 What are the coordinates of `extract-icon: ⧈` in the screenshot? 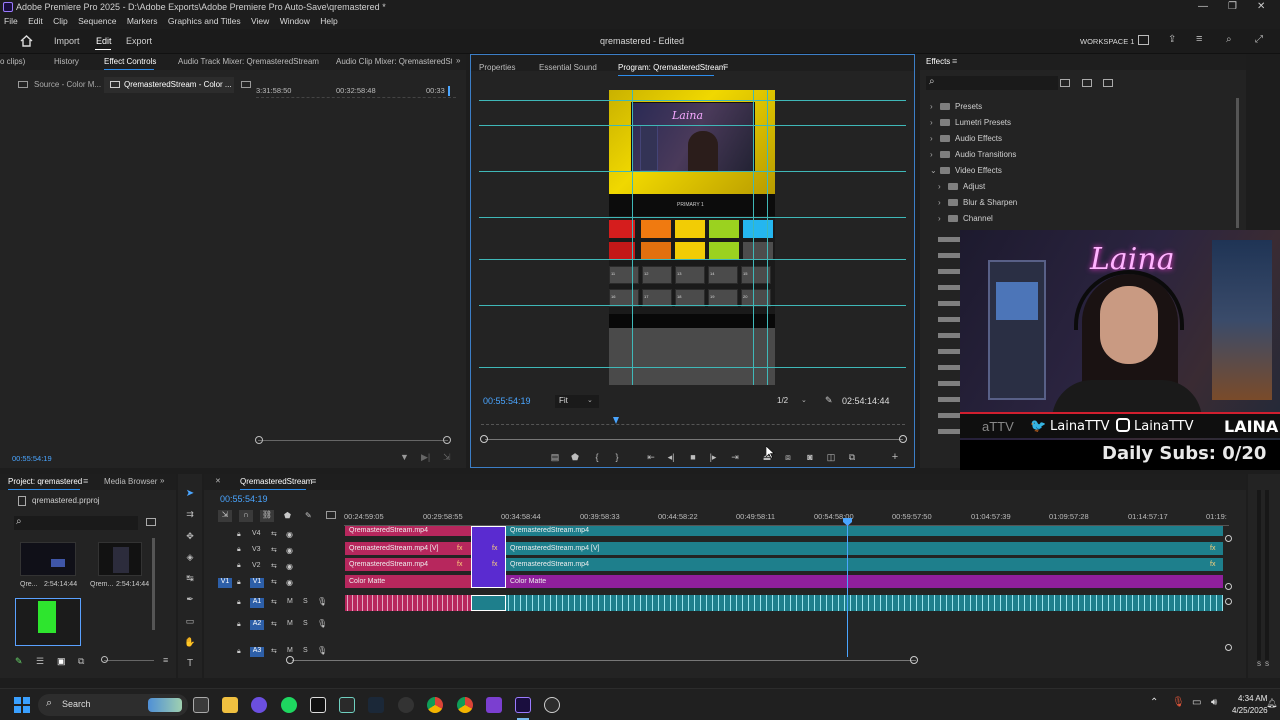 It's located at (788, 457).